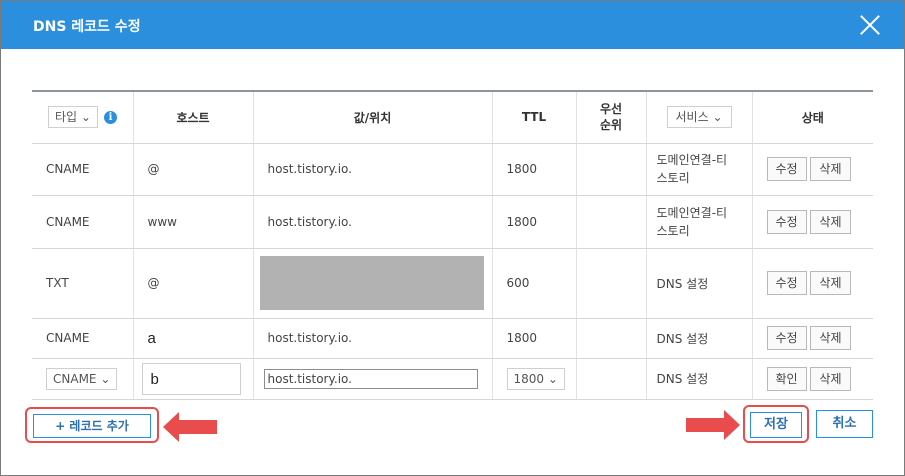  I want to click on service-filter-label: 서비스, so click(692, 117).